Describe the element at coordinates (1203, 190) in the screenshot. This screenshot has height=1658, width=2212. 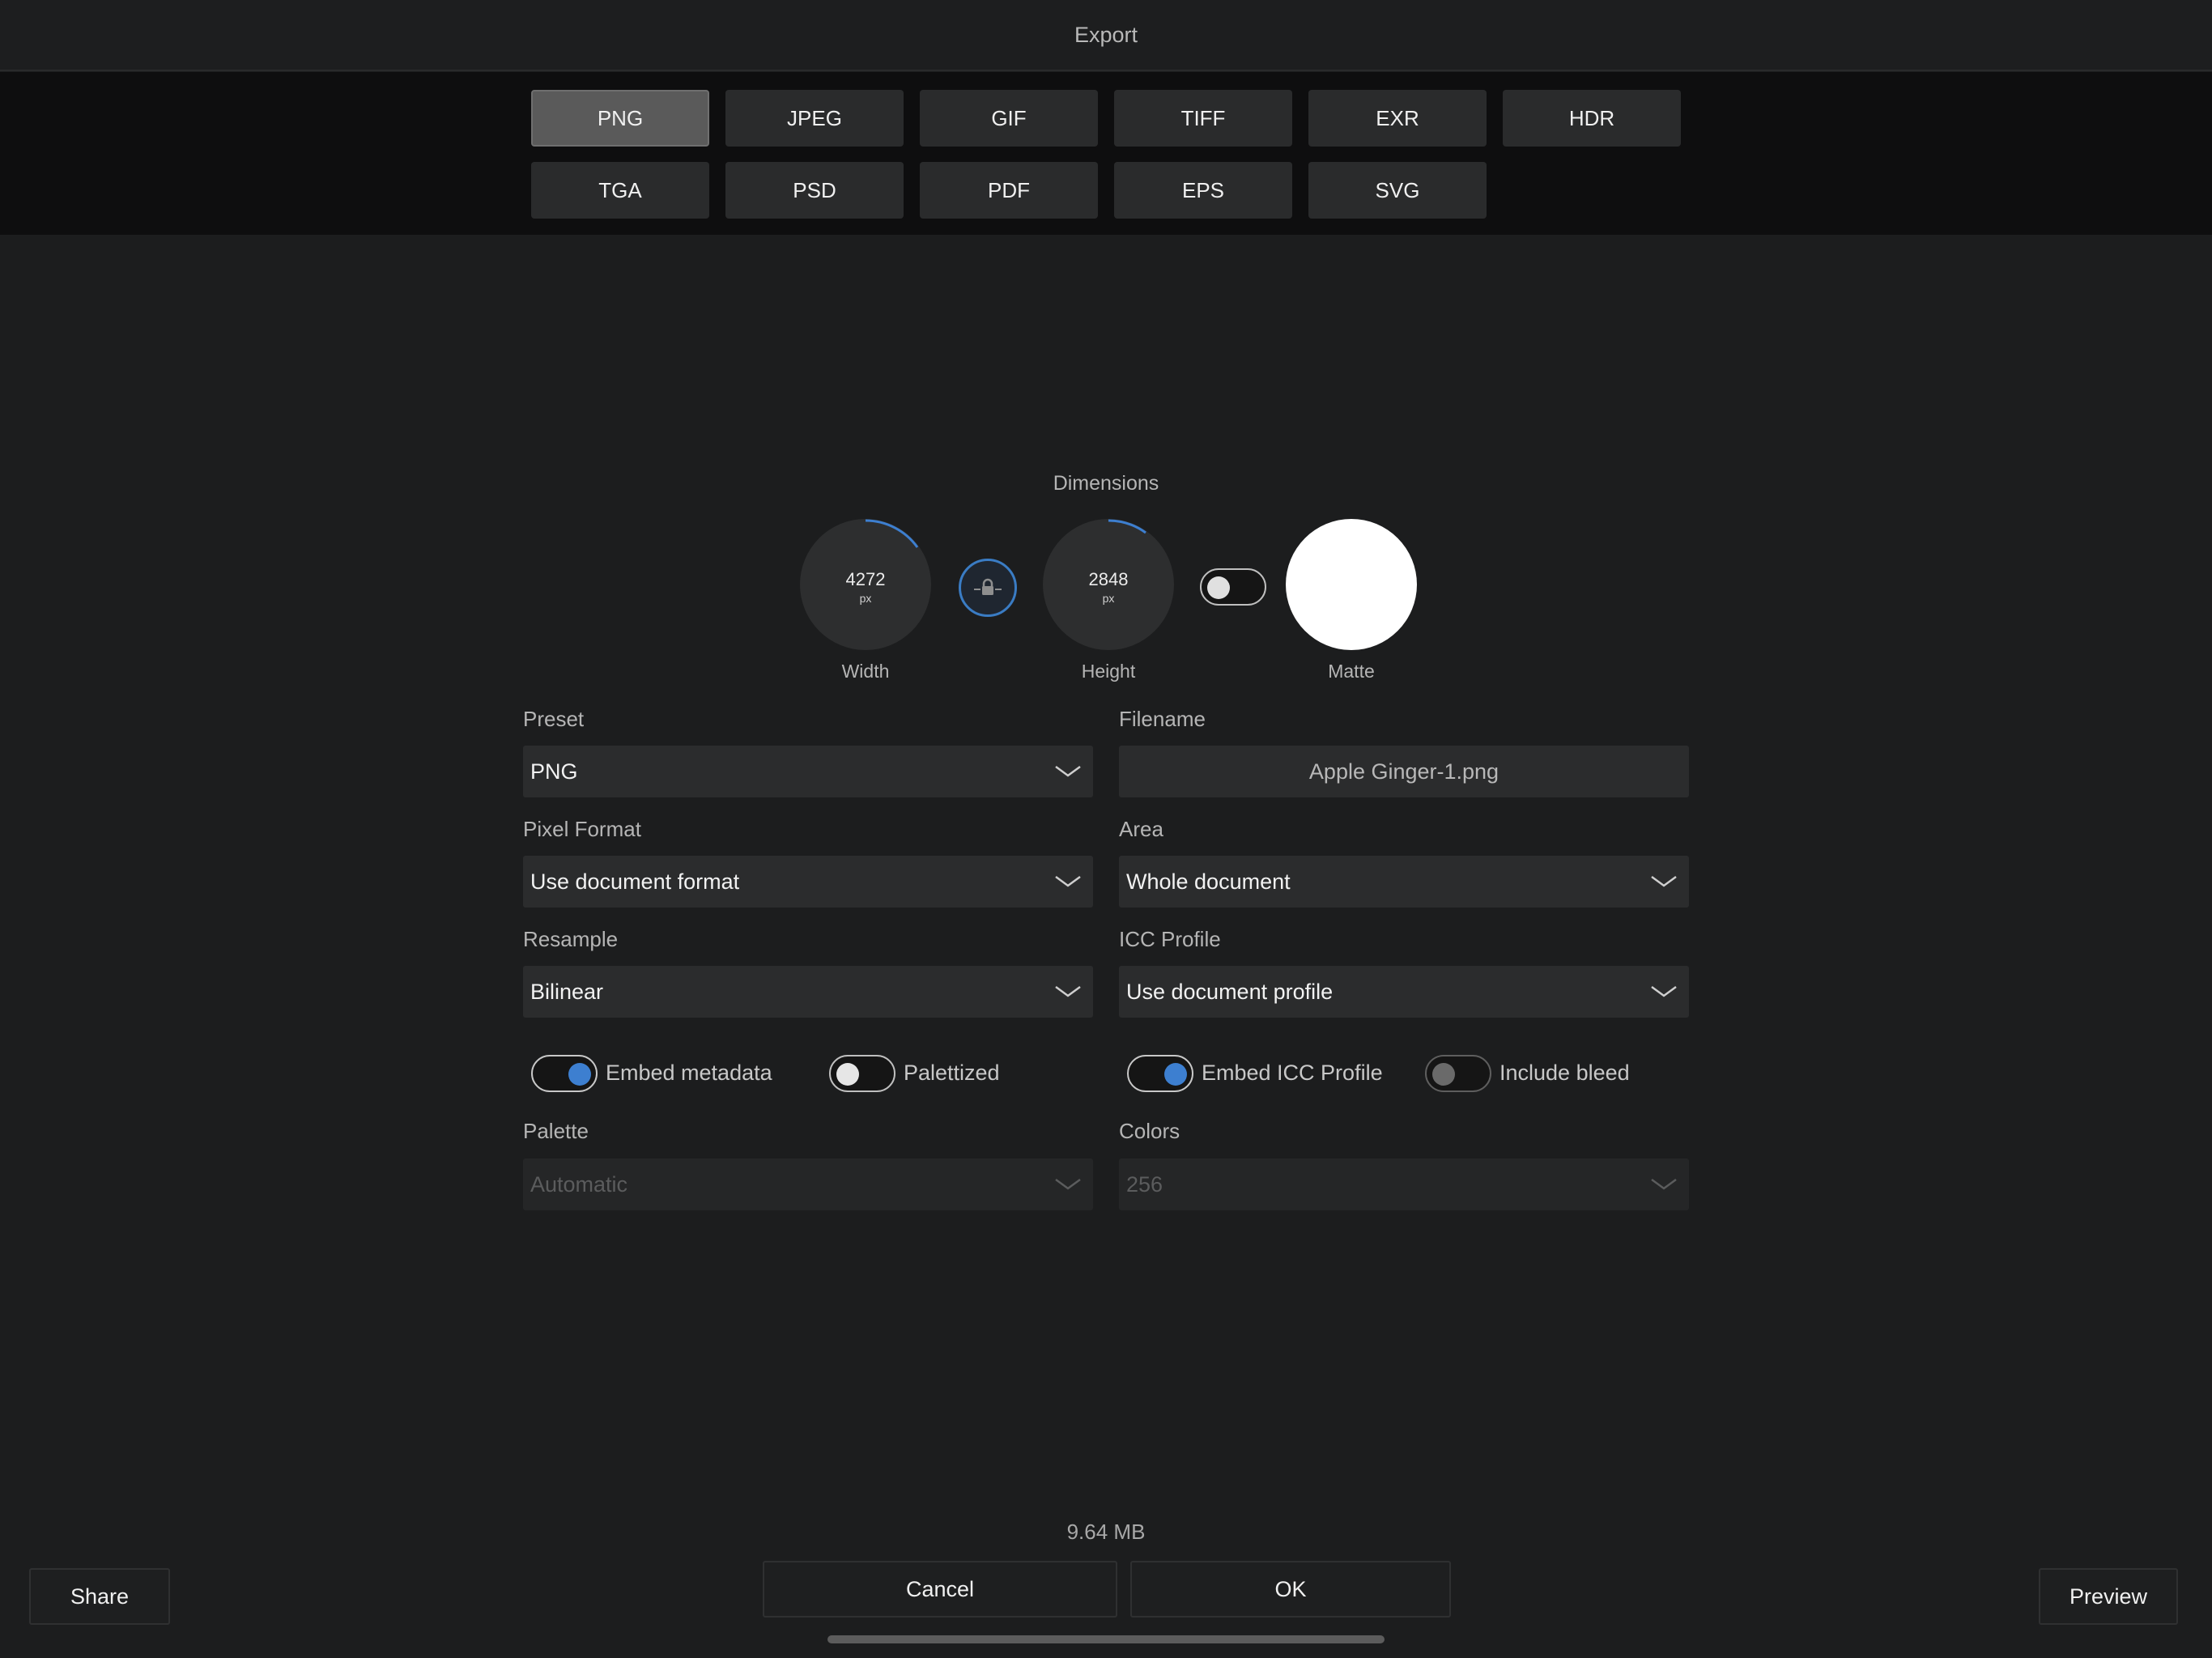
I see `format-button-eps: EPS` at that location.